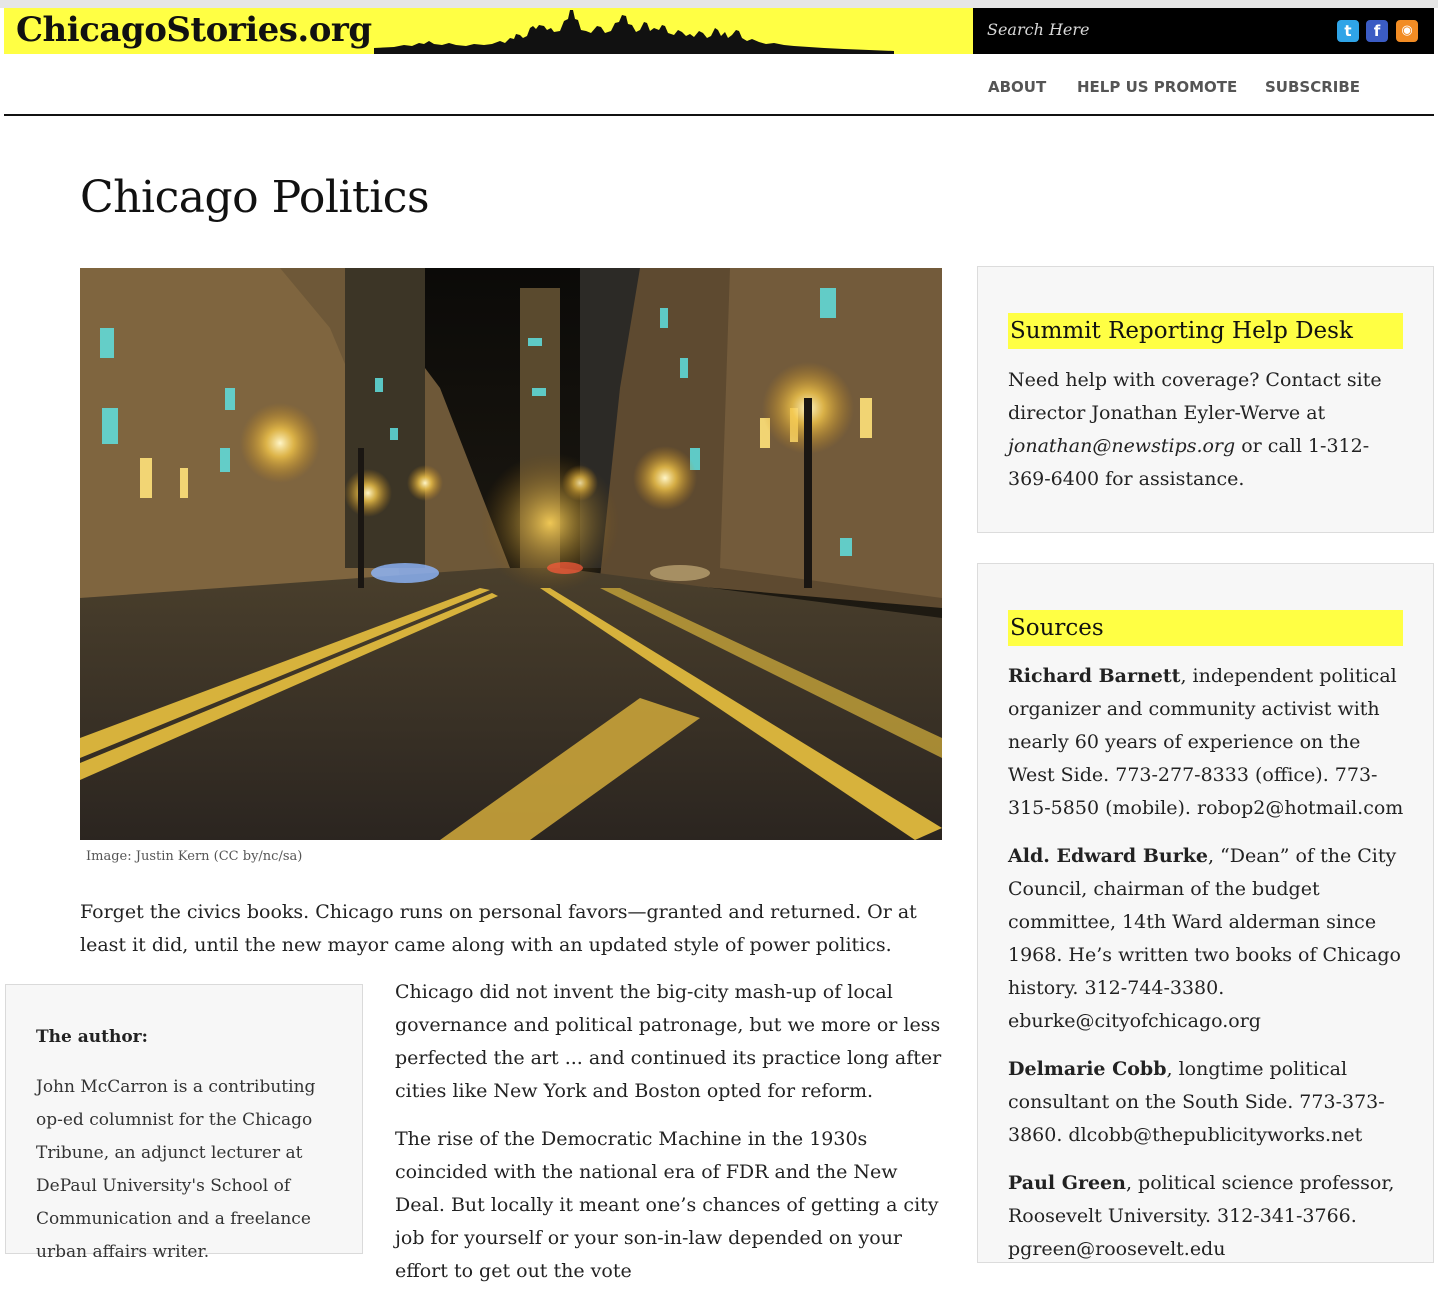 The image size is (1438, 1303). What do you see at coordinates (194, 856) in the screenshot?
I see `image-caption: Image: Justin Kern (CC by/nc/sa)` at bounding box center [194, 856].